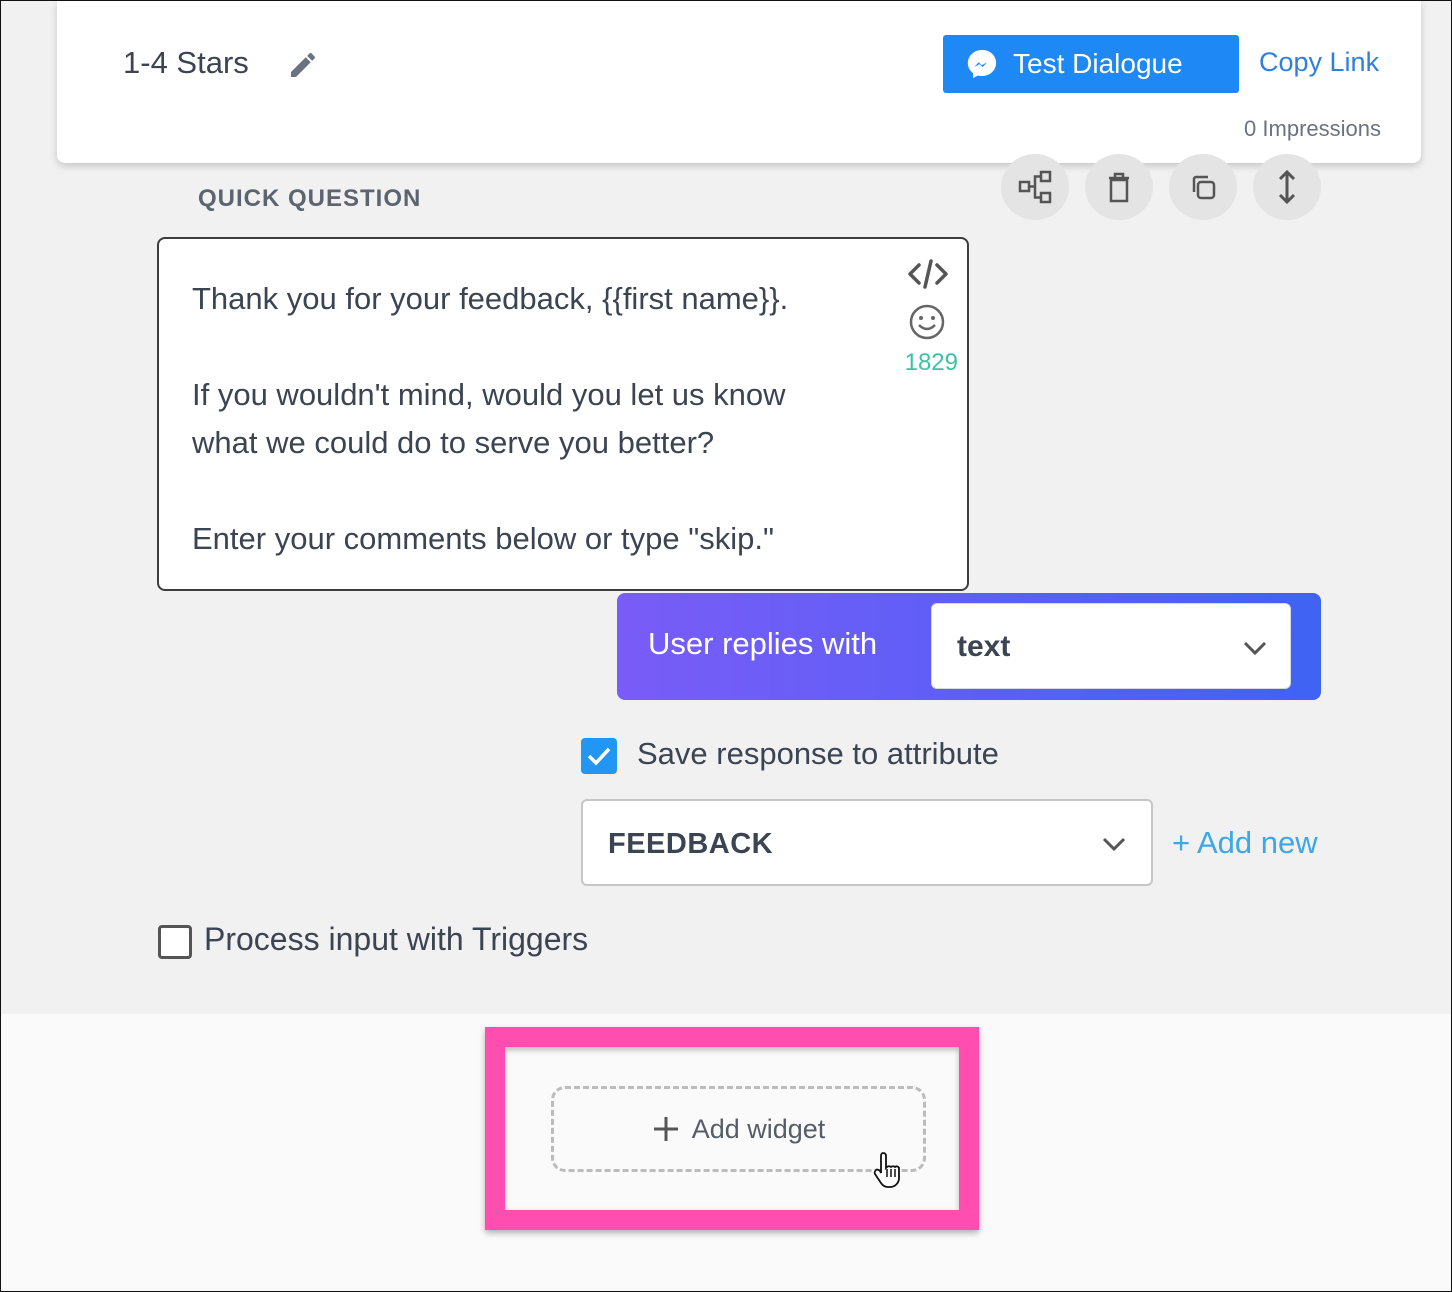 The image size is (1452, 1292). I want to click on process-triggers-checkbox, so click(175, 942).